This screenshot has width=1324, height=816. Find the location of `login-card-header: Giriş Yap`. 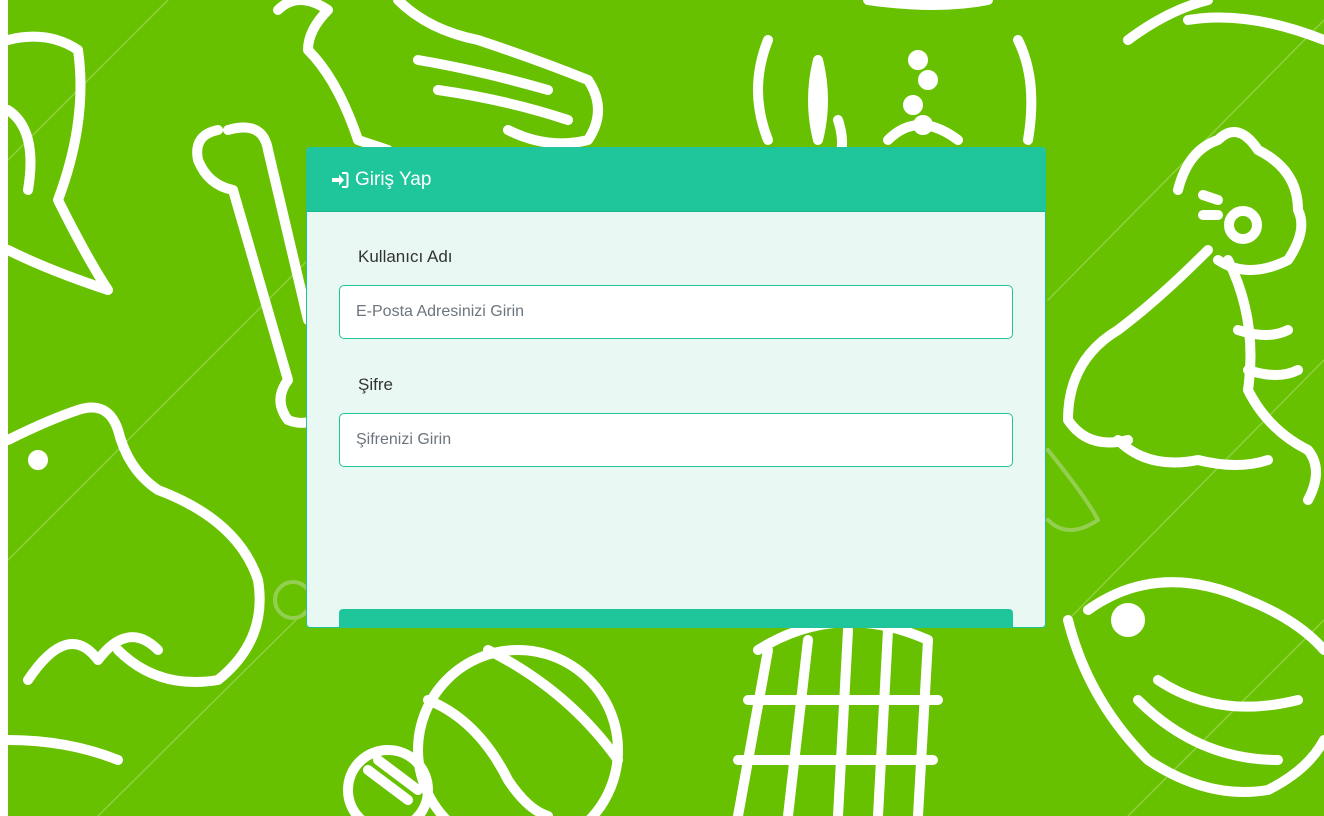

login-card-header: Giriş Yap is located at coordinates (676, 180).